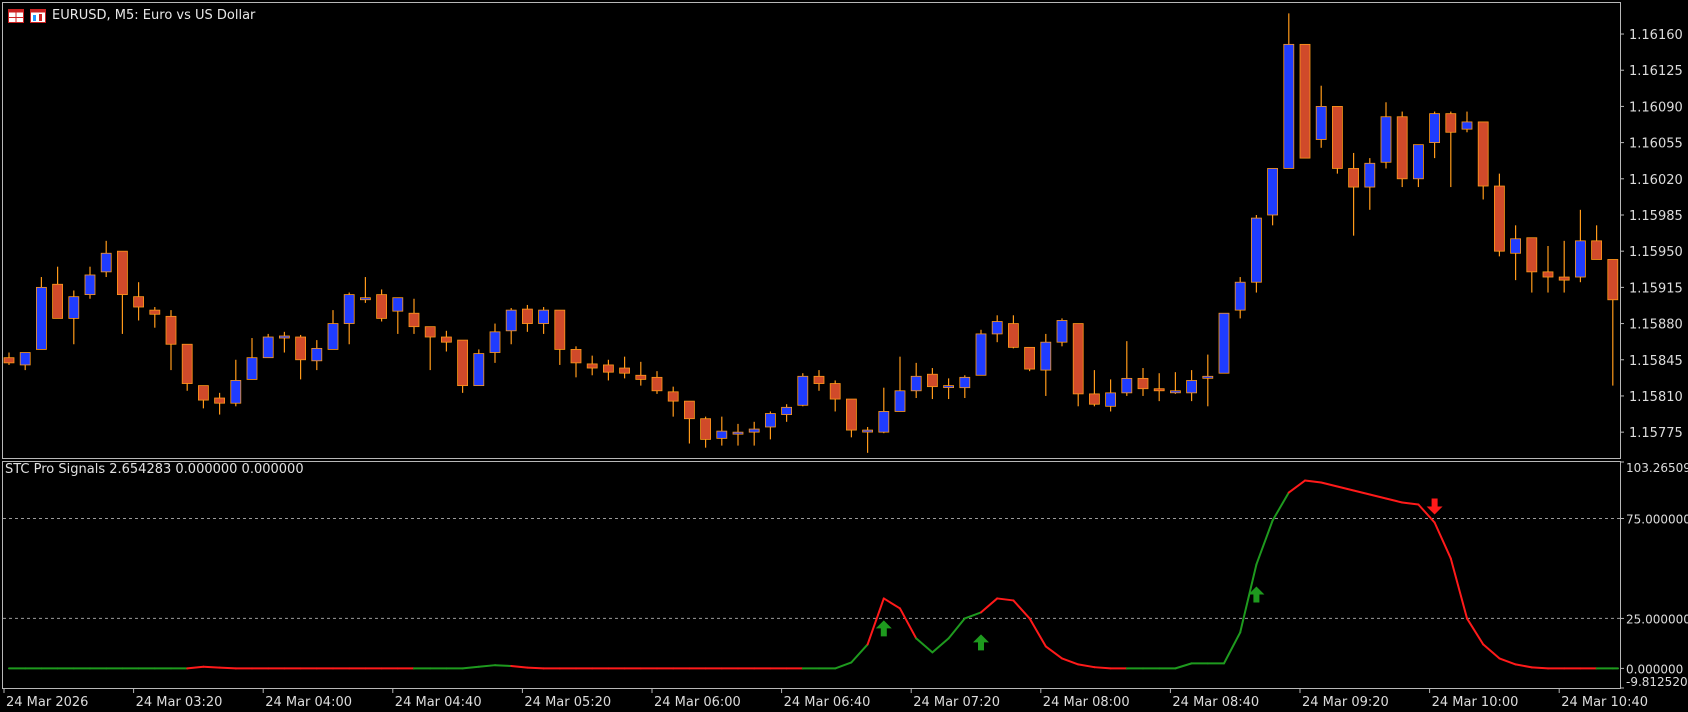 Image resolution: width=1688 pixels, height=712 pixels. I want to click on time-tick-label: 24 Mar 08:40, so click(1215, 702).